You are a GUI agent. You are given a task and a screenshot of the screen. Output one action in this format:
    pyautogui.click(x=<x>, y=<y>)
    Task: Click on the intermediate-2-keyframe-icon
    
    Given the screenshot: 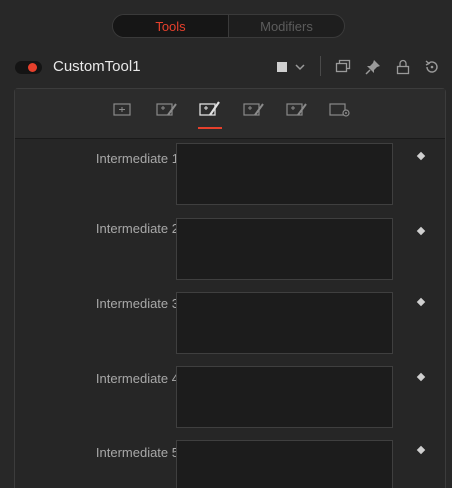 What is the action you would take?
    pyautogui.click(x=421, y=231)
    